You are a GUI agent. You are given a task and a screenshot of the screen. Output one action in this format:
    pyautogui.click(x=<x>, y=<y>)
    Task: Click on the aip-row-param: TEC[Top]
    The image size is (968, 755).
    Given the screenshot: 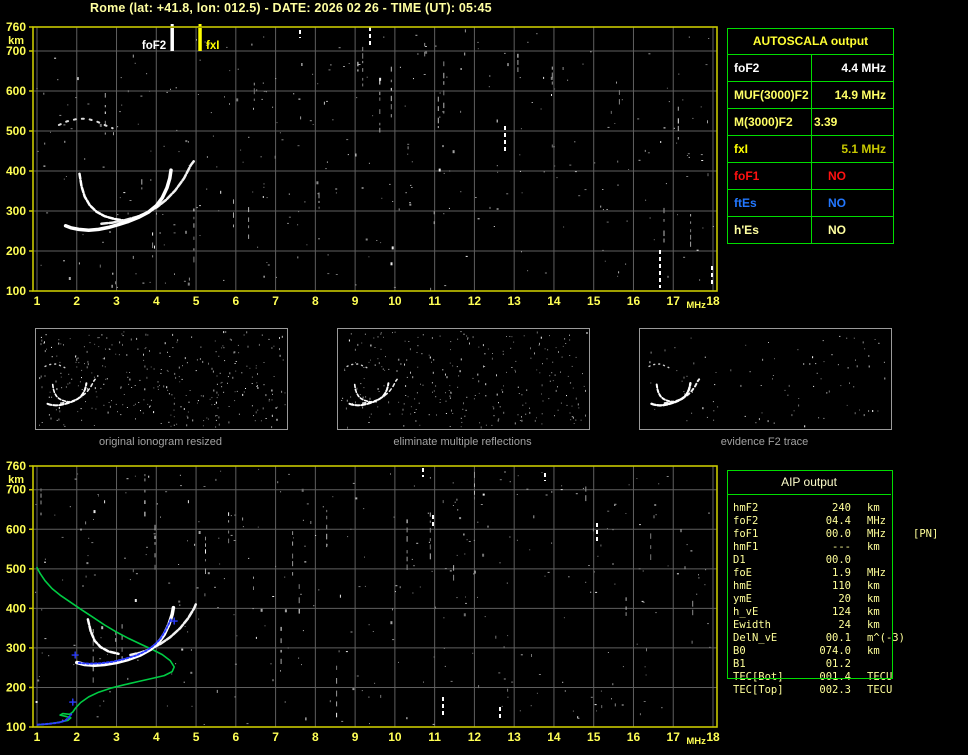 What is the action you would take?
    pyautogui.click(x=758, y=690)
    